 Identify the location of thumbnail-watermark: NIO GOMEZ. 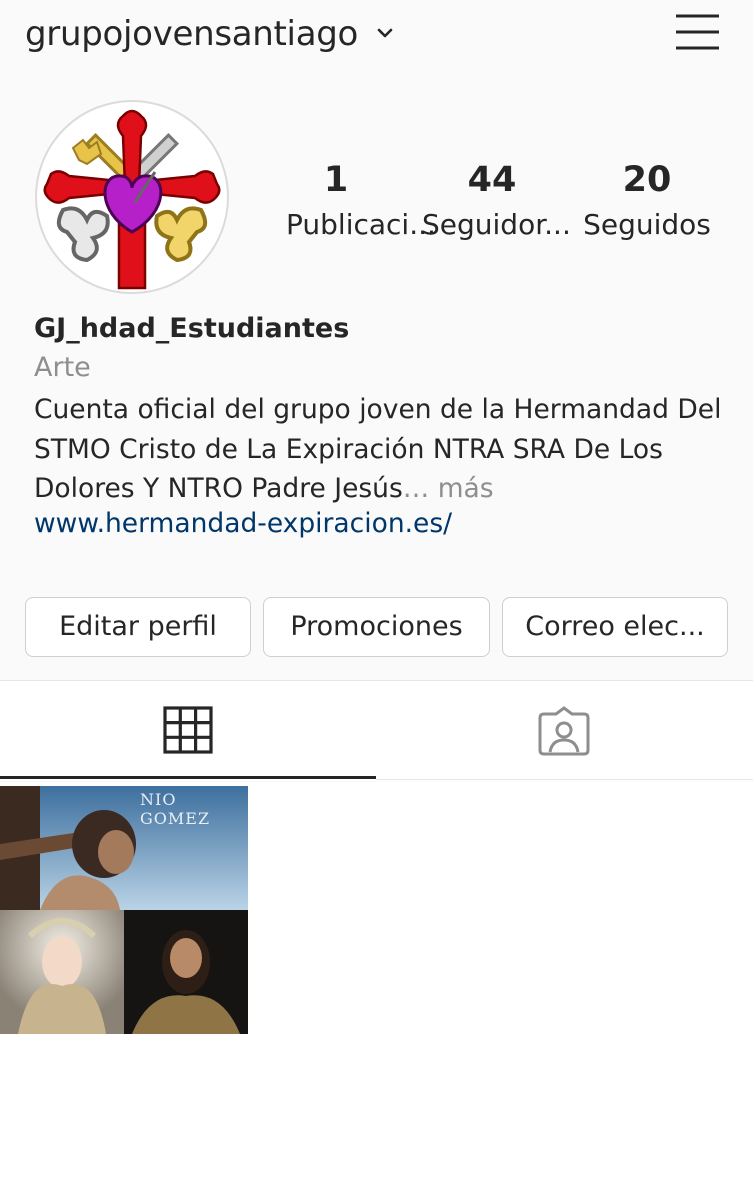
(175, 809).